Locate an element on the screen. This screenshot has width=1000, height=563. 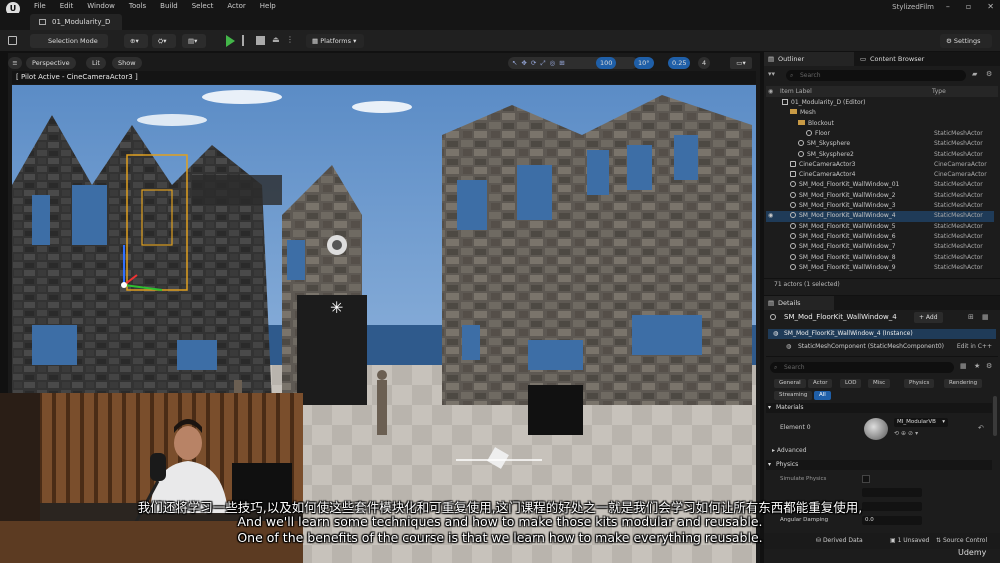
more-options-icon: ⋮ is located at coordinates (290, 39).